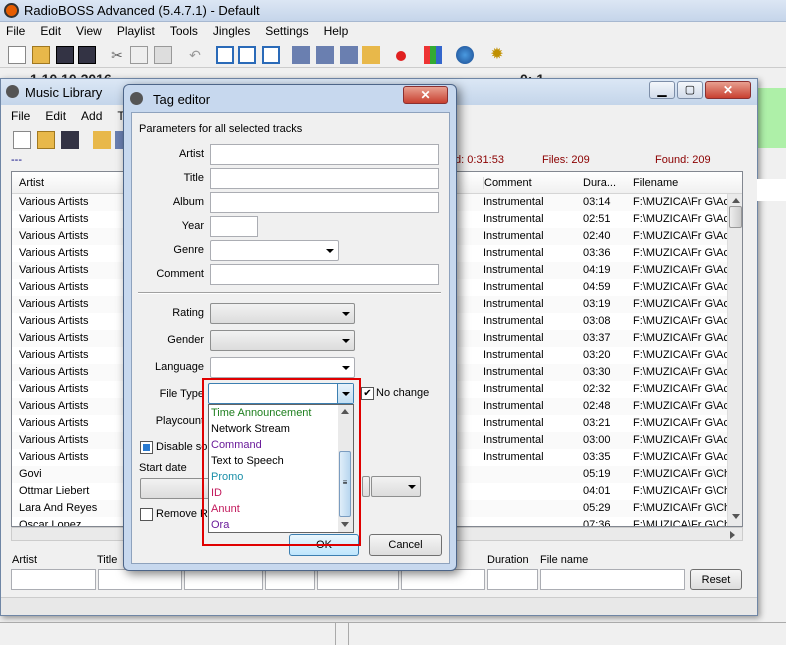 This screenshot has height=645, width=786. I want to click on filter-album-input, so click(223, 579).